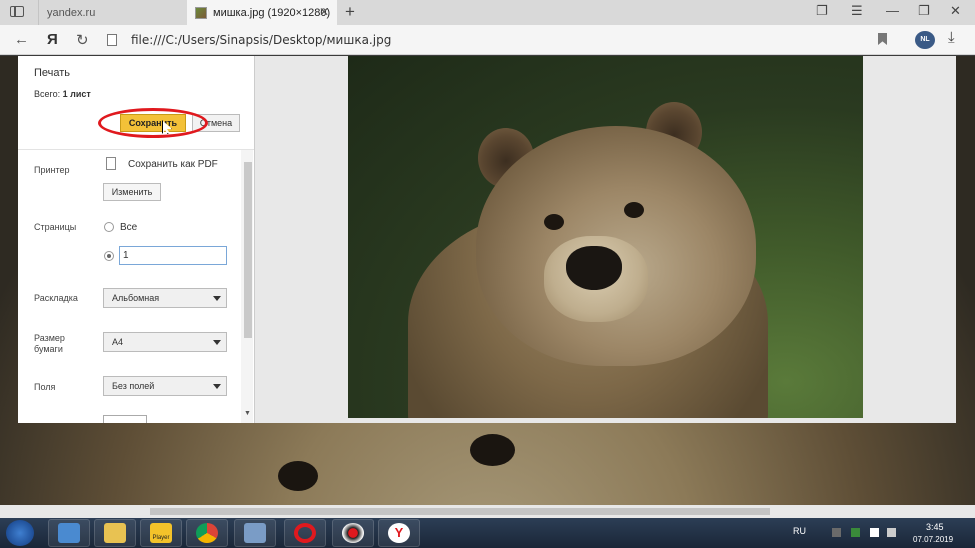 The height and width of the screenshot is (548, 975). I want to click on flag-icon, so click(874, 532).